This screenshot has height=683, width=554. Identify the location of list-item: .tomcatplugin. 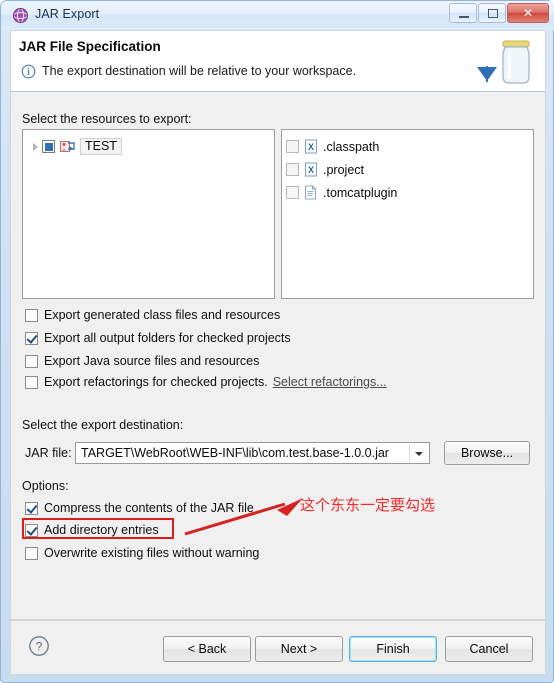
(341, 192).